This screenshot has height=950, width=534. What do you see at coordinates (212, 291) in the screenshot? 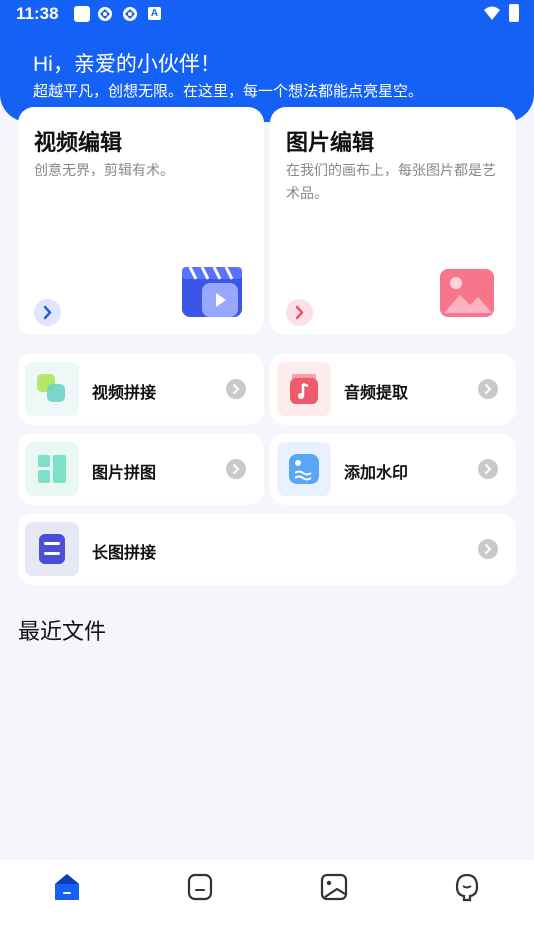
I see `video-clapper-icon` at bounding box center [212, 291].